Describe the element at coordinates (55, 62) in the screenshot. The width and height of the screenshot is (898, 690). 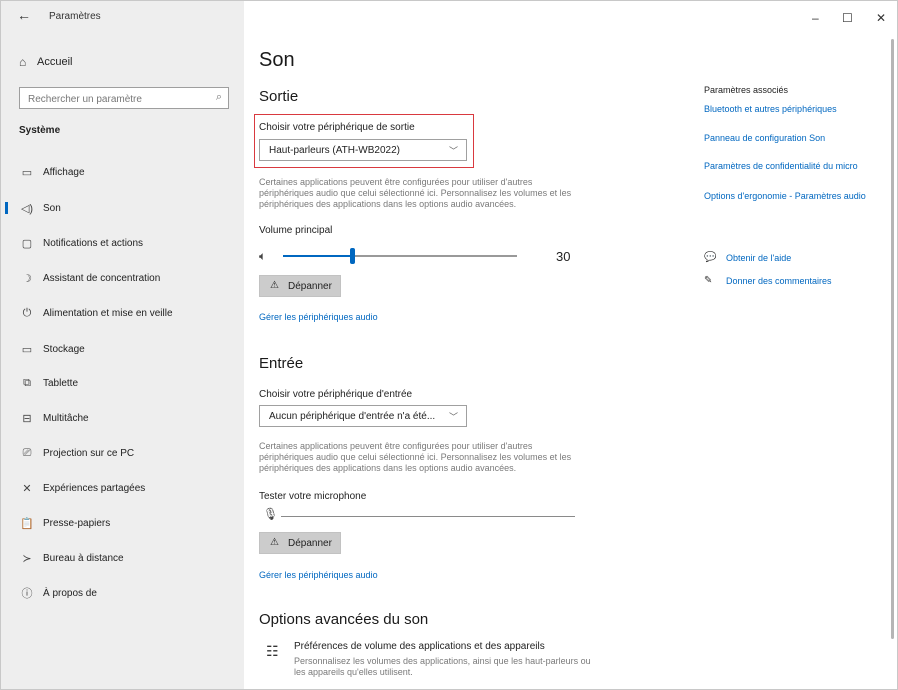
I see `home-label: Accueil` at that location.